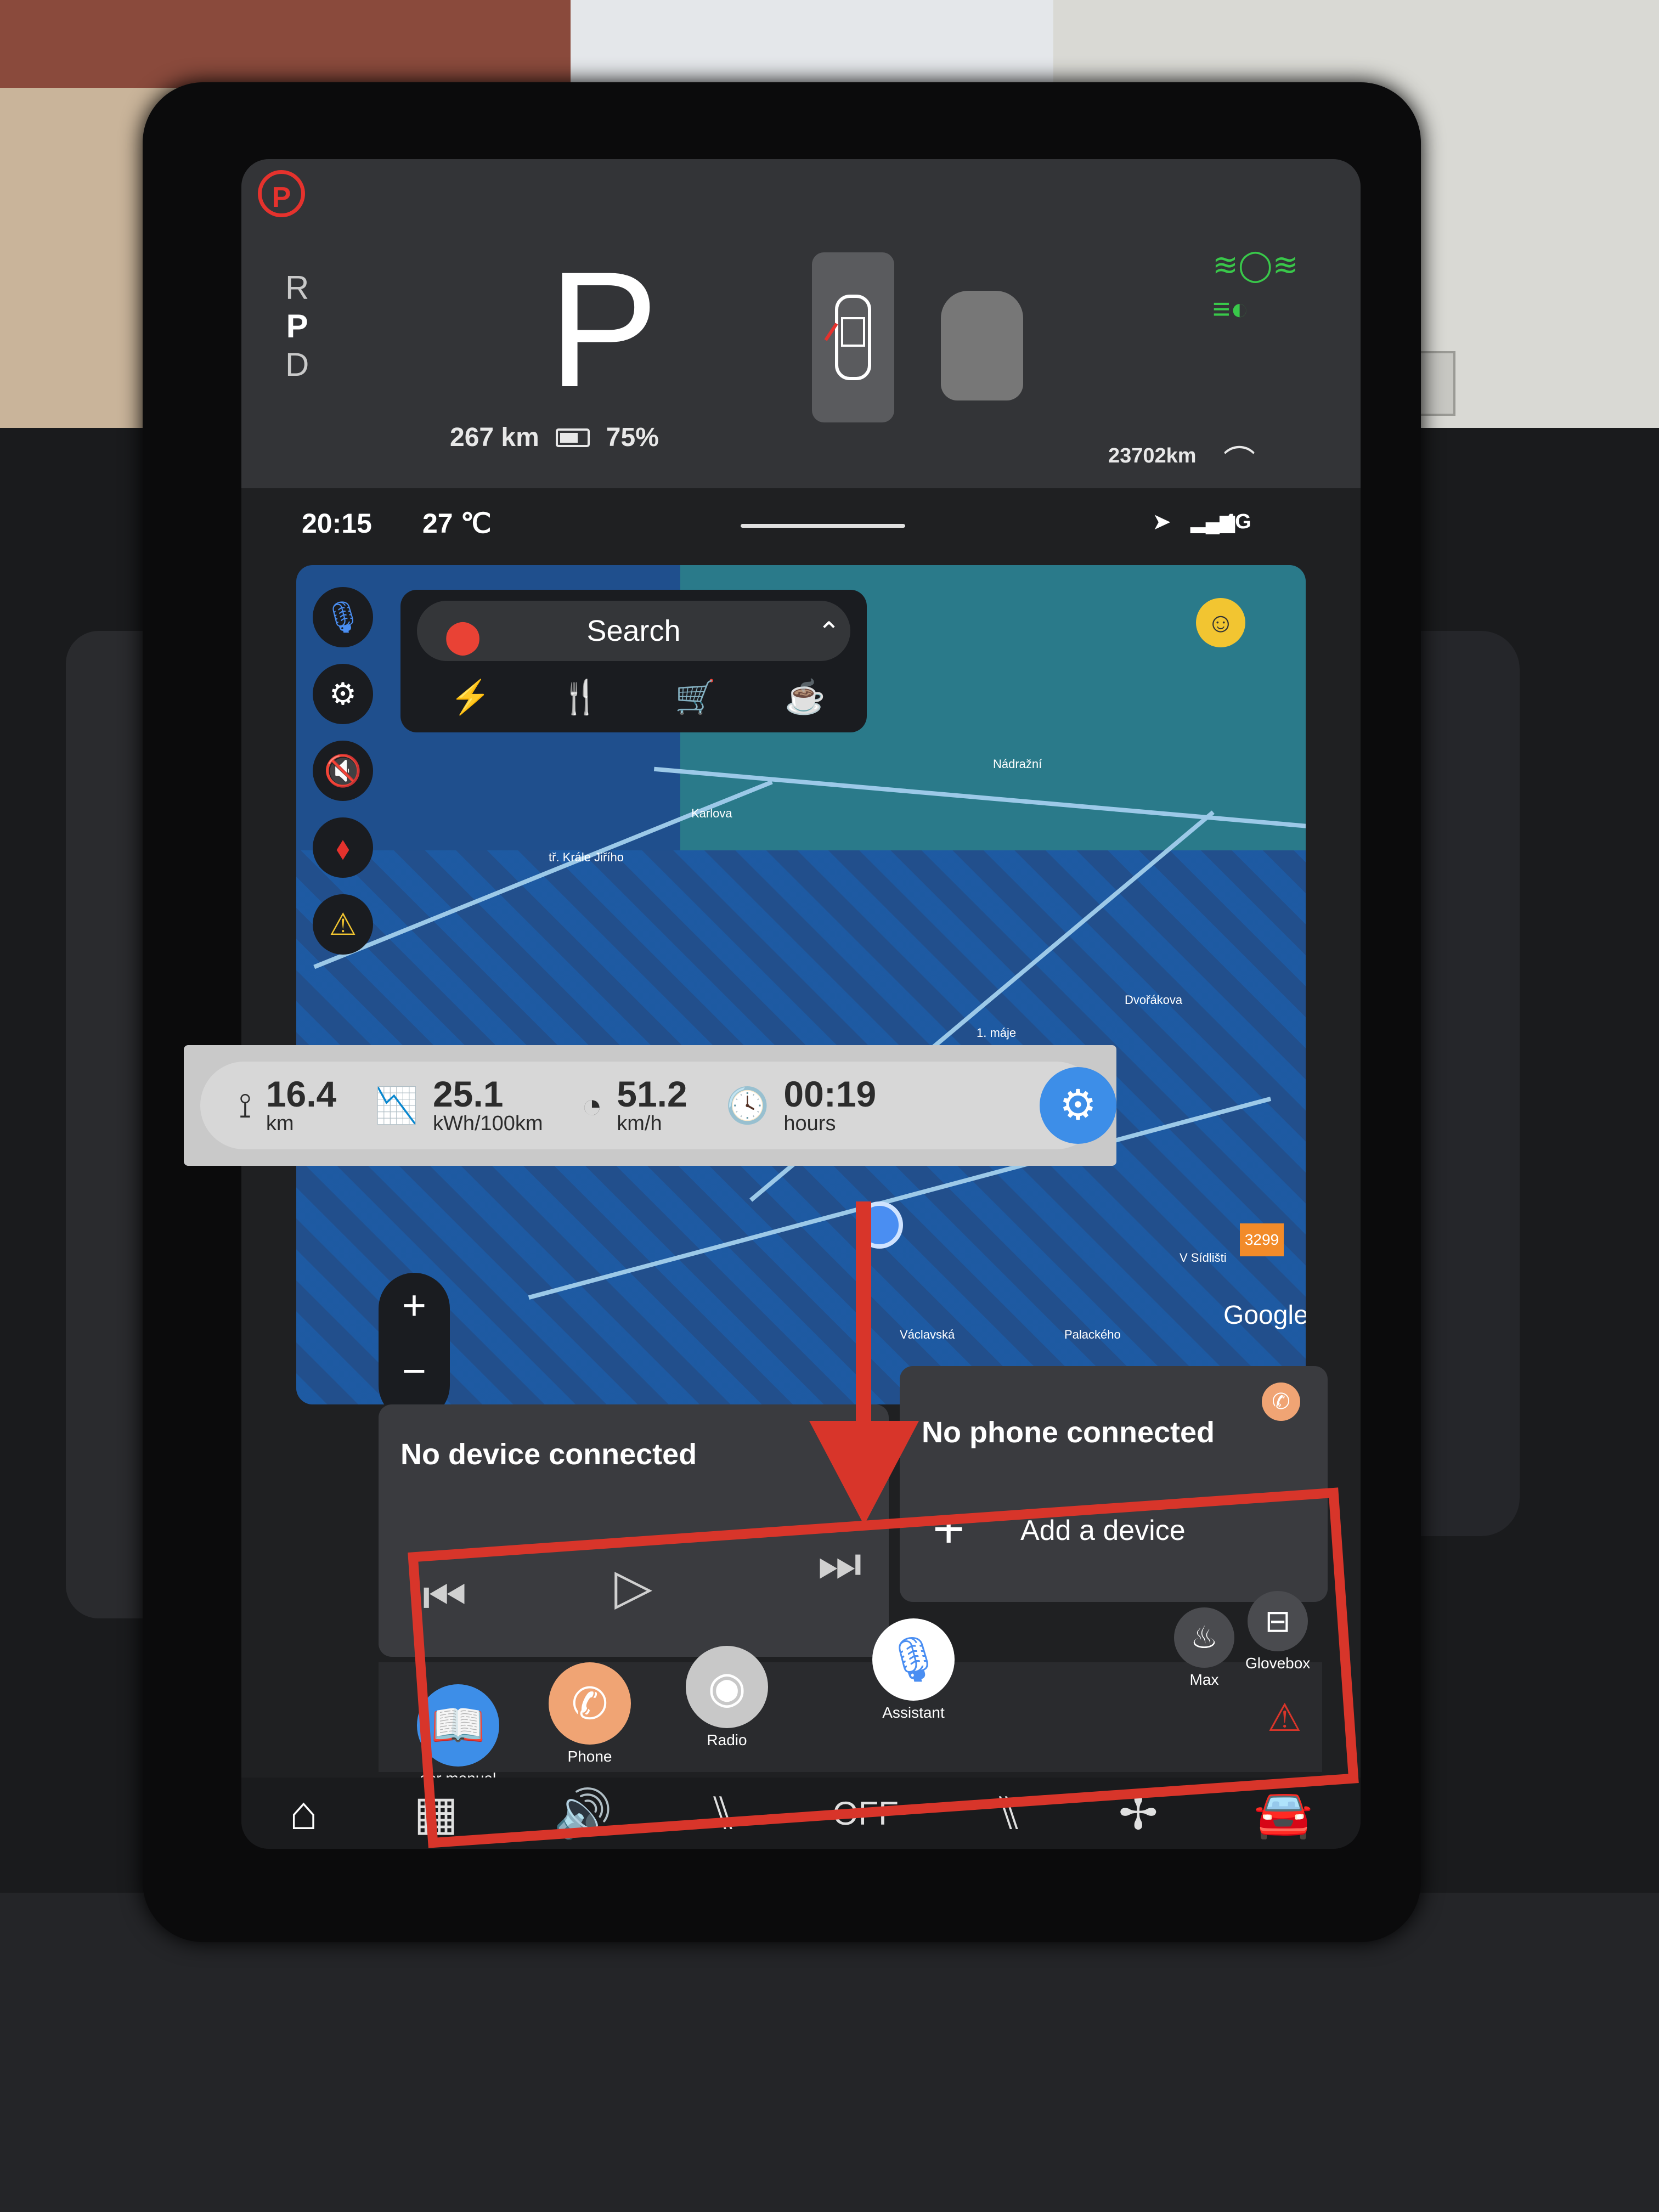 Image resolution: width=1659 pixels, height=2212 pixels. Describe the element at coordinates (397, 1105) in the screenshot. I see `consumption-chart-icon: 📉` at that location.